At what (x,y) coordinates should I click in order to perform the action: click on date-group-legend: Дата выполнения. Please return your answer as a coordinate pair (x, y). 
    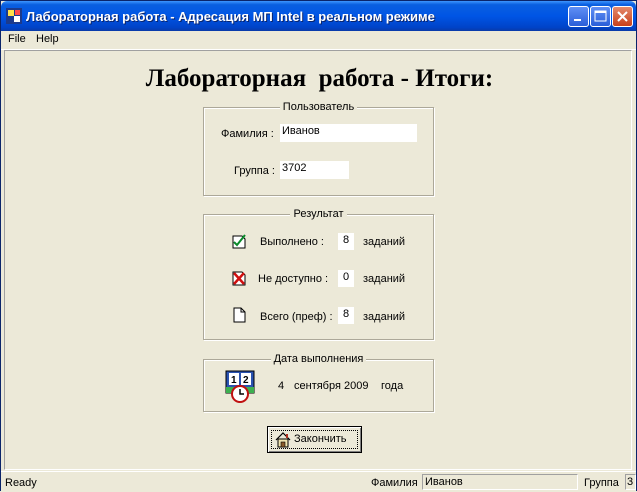
    Looking at the image, I should click on (318, 359).